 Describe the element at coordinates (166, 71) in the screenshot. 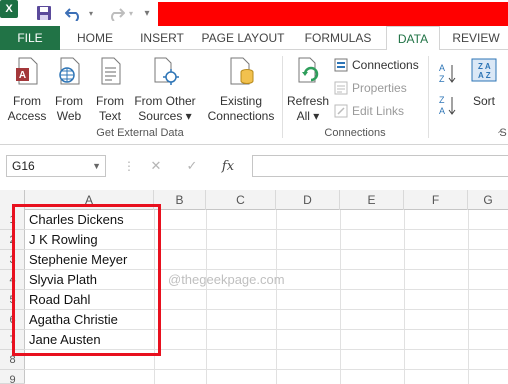

I see `other-sources-icon` at that location.